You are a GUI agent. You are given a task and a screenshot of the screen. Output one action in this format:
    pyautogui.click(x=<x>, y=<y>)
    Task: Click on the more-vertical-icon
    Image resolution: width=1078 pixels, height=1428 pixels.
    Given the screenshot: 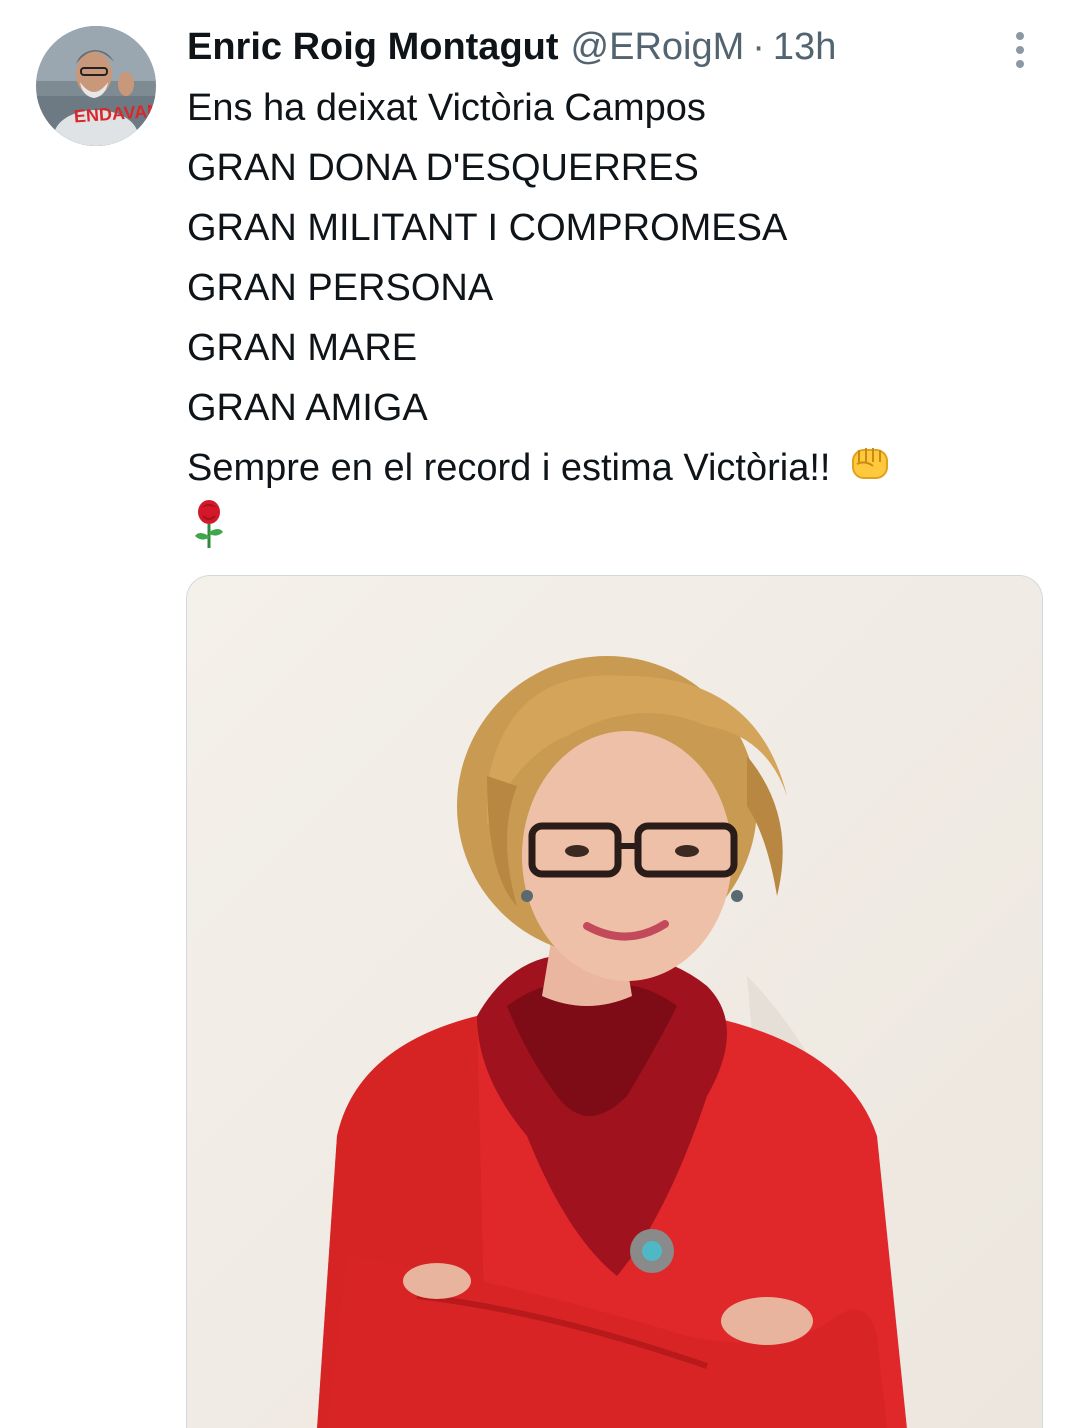 What is the action you would take?
    pyautogui.click(x=1020, y=50)
    